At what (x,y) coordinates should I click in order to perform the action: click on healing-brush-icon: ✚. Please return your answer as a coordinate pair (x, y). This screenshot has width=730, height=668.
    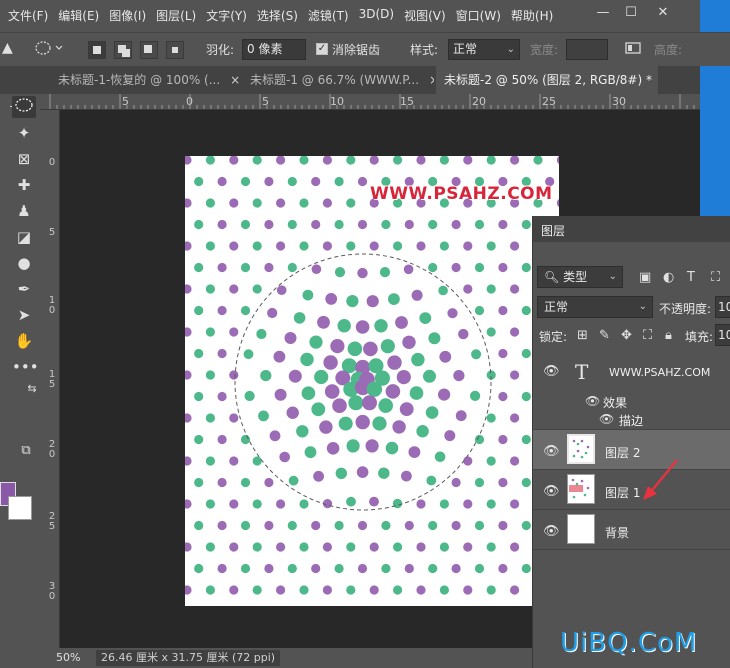
    Looking at the image, I should click on (24, 185).